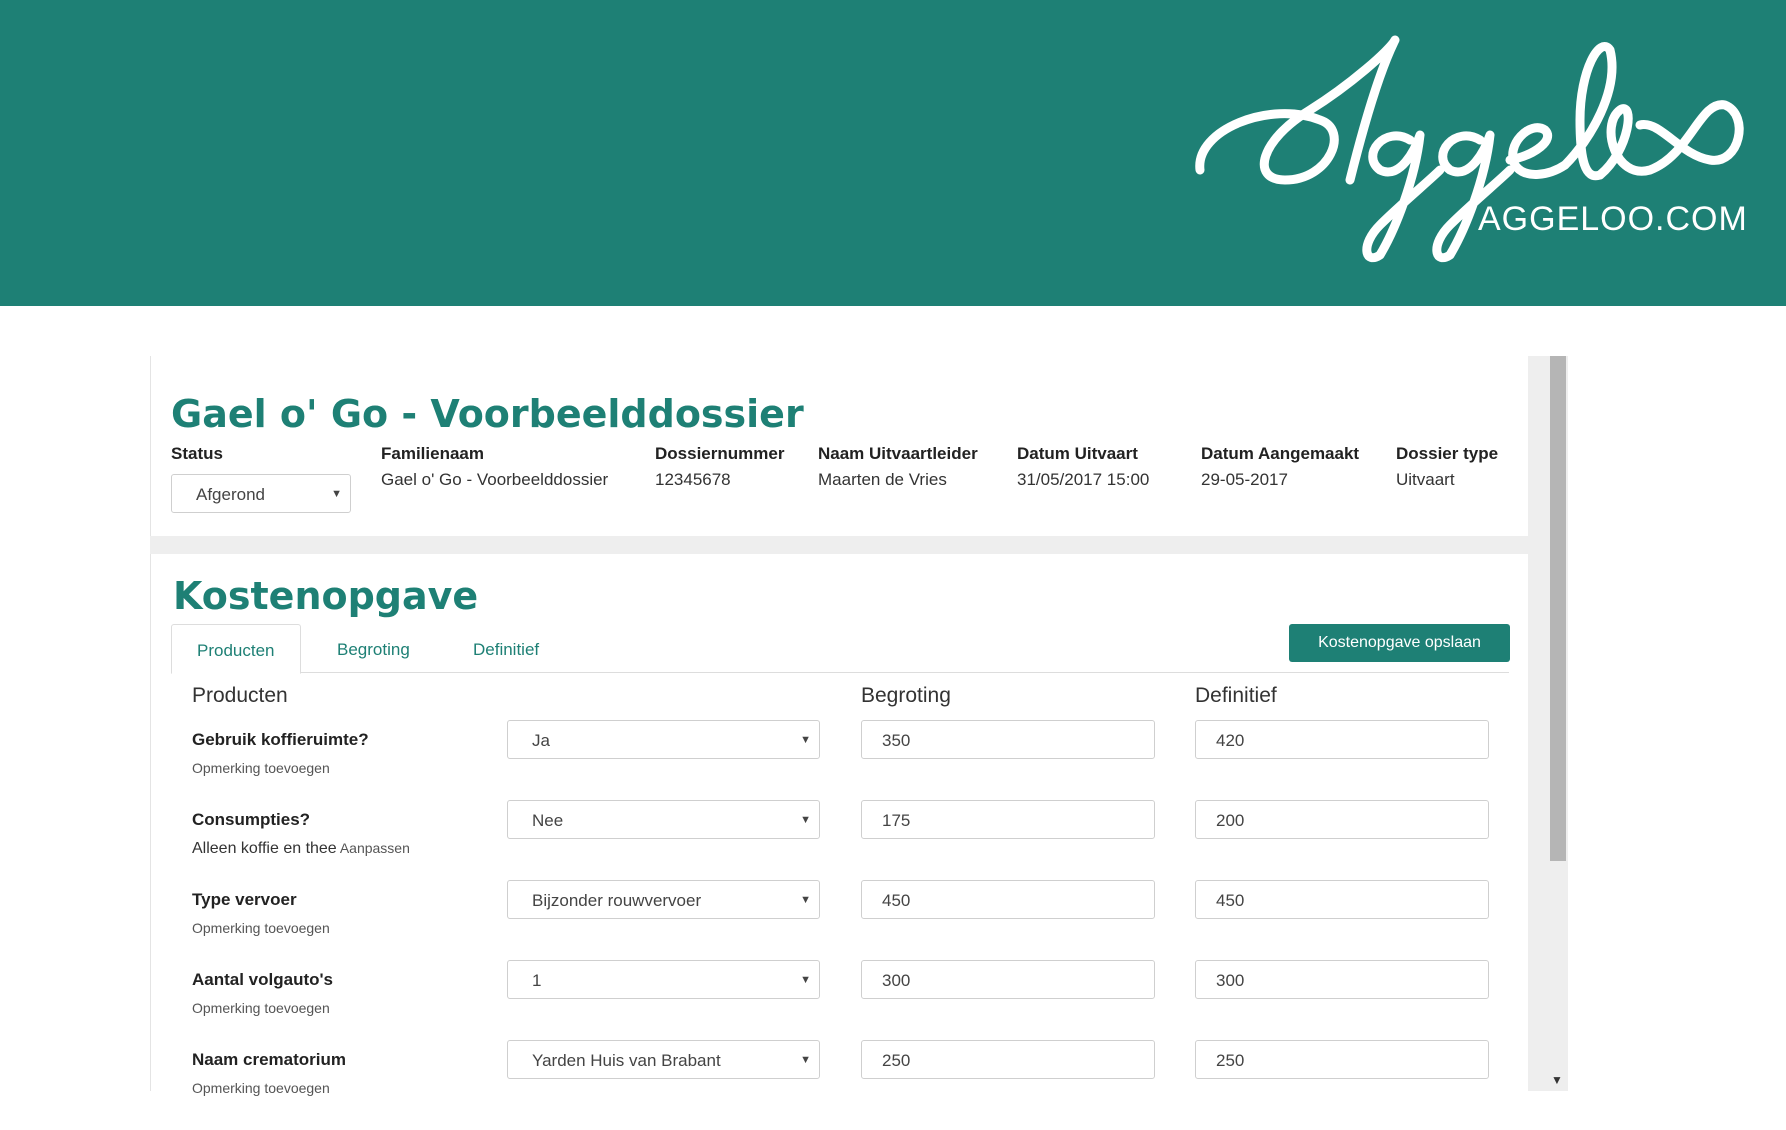 The width and height of the screenshot is (1786, 1130). What do you see at coordinates (626, 1060) in the screenshot?
I see `select-value: Yarden Huis van Brabant` at bounding box center [626, 1060].